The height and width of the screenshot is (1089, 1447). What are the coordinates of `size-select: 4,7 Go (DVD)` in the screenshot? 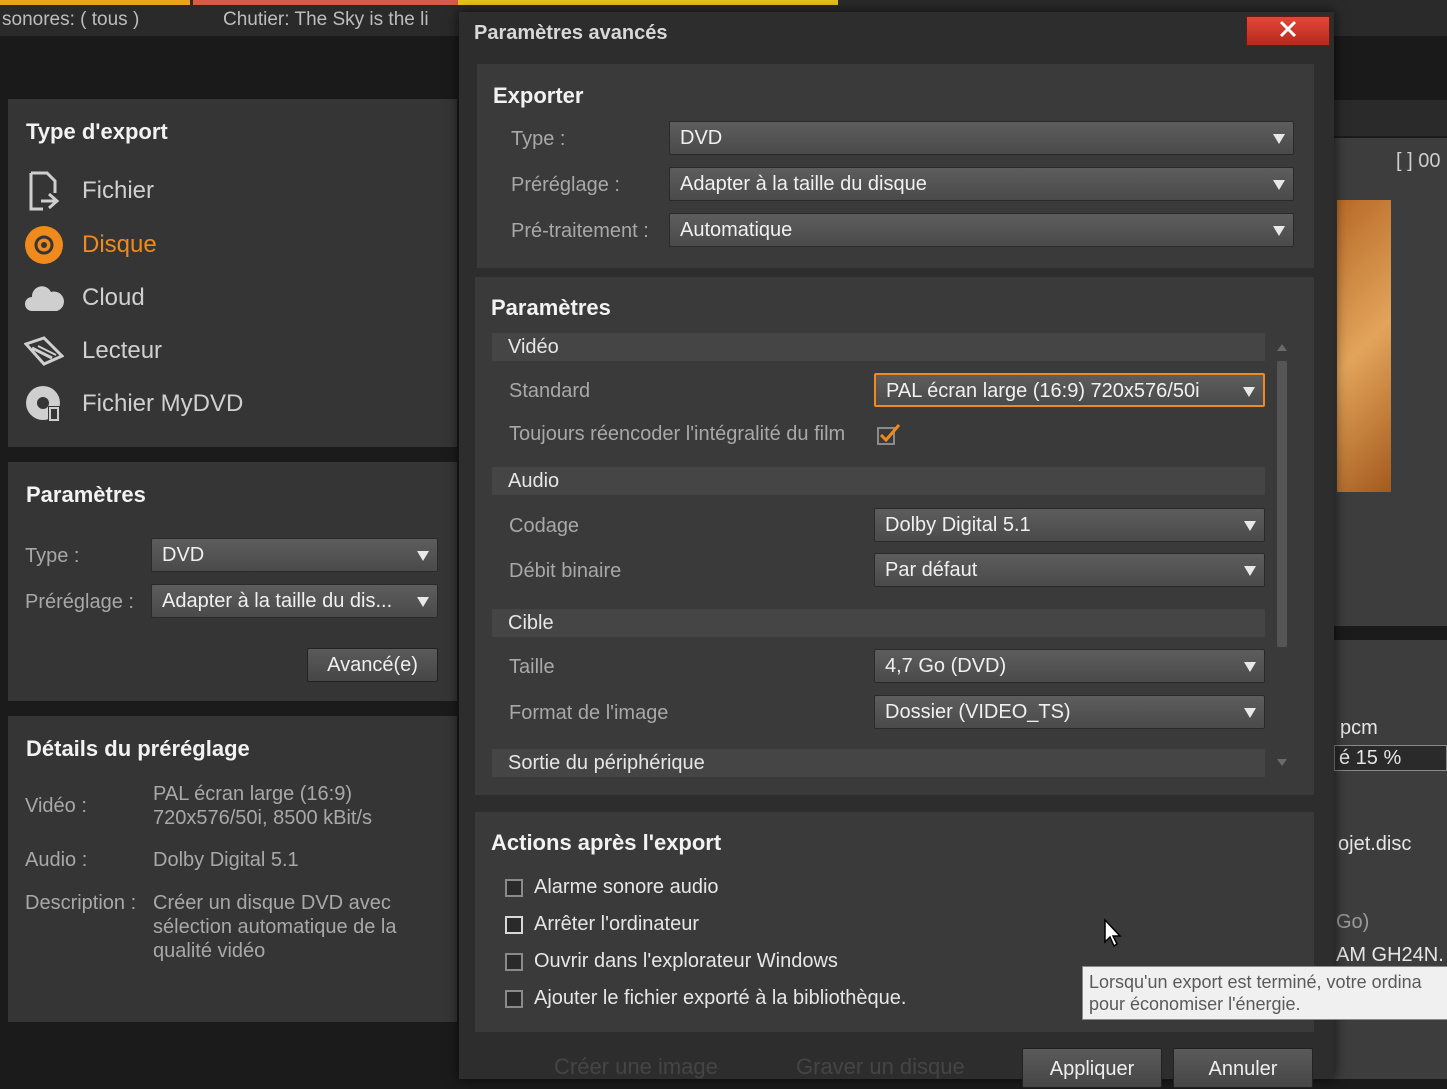 It's located at (1069, 666).